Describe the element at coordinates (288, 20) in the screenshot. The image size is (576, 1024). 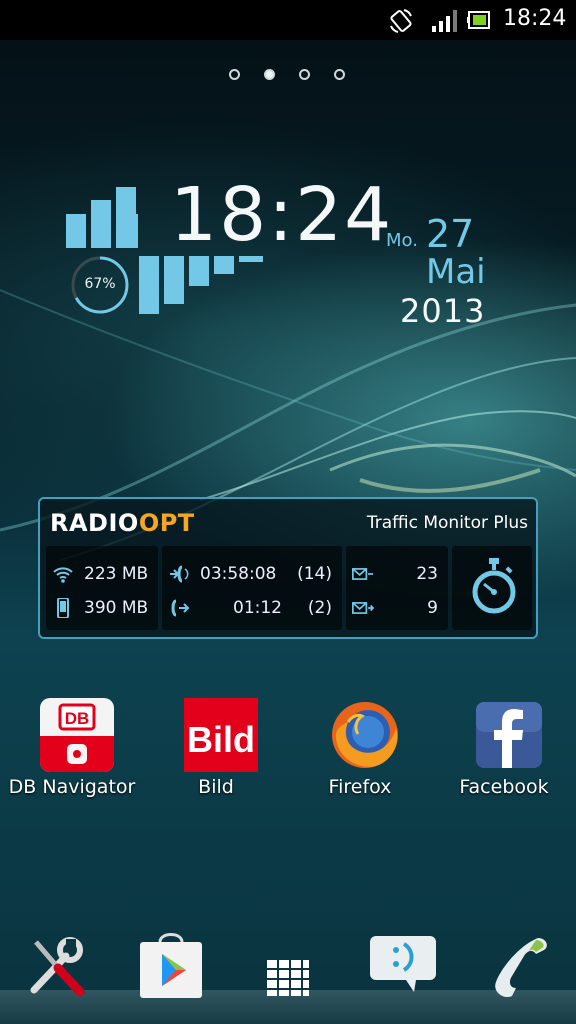
I see `status-bar: 18:24` at that location.